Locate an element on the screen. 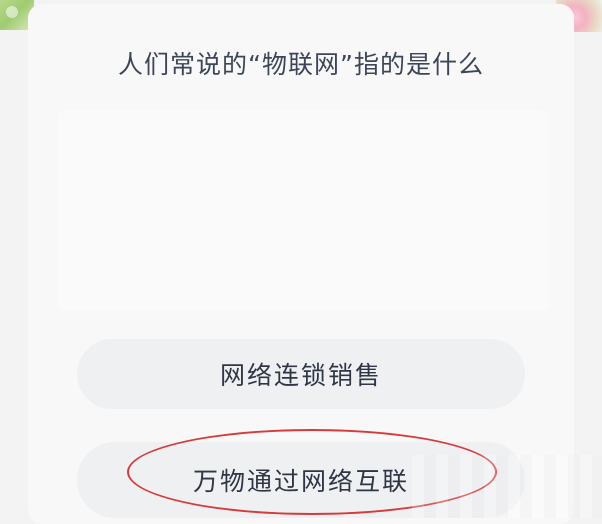  answer-option-2: 万物通过网络互联 is located at coordinates (301, 480).